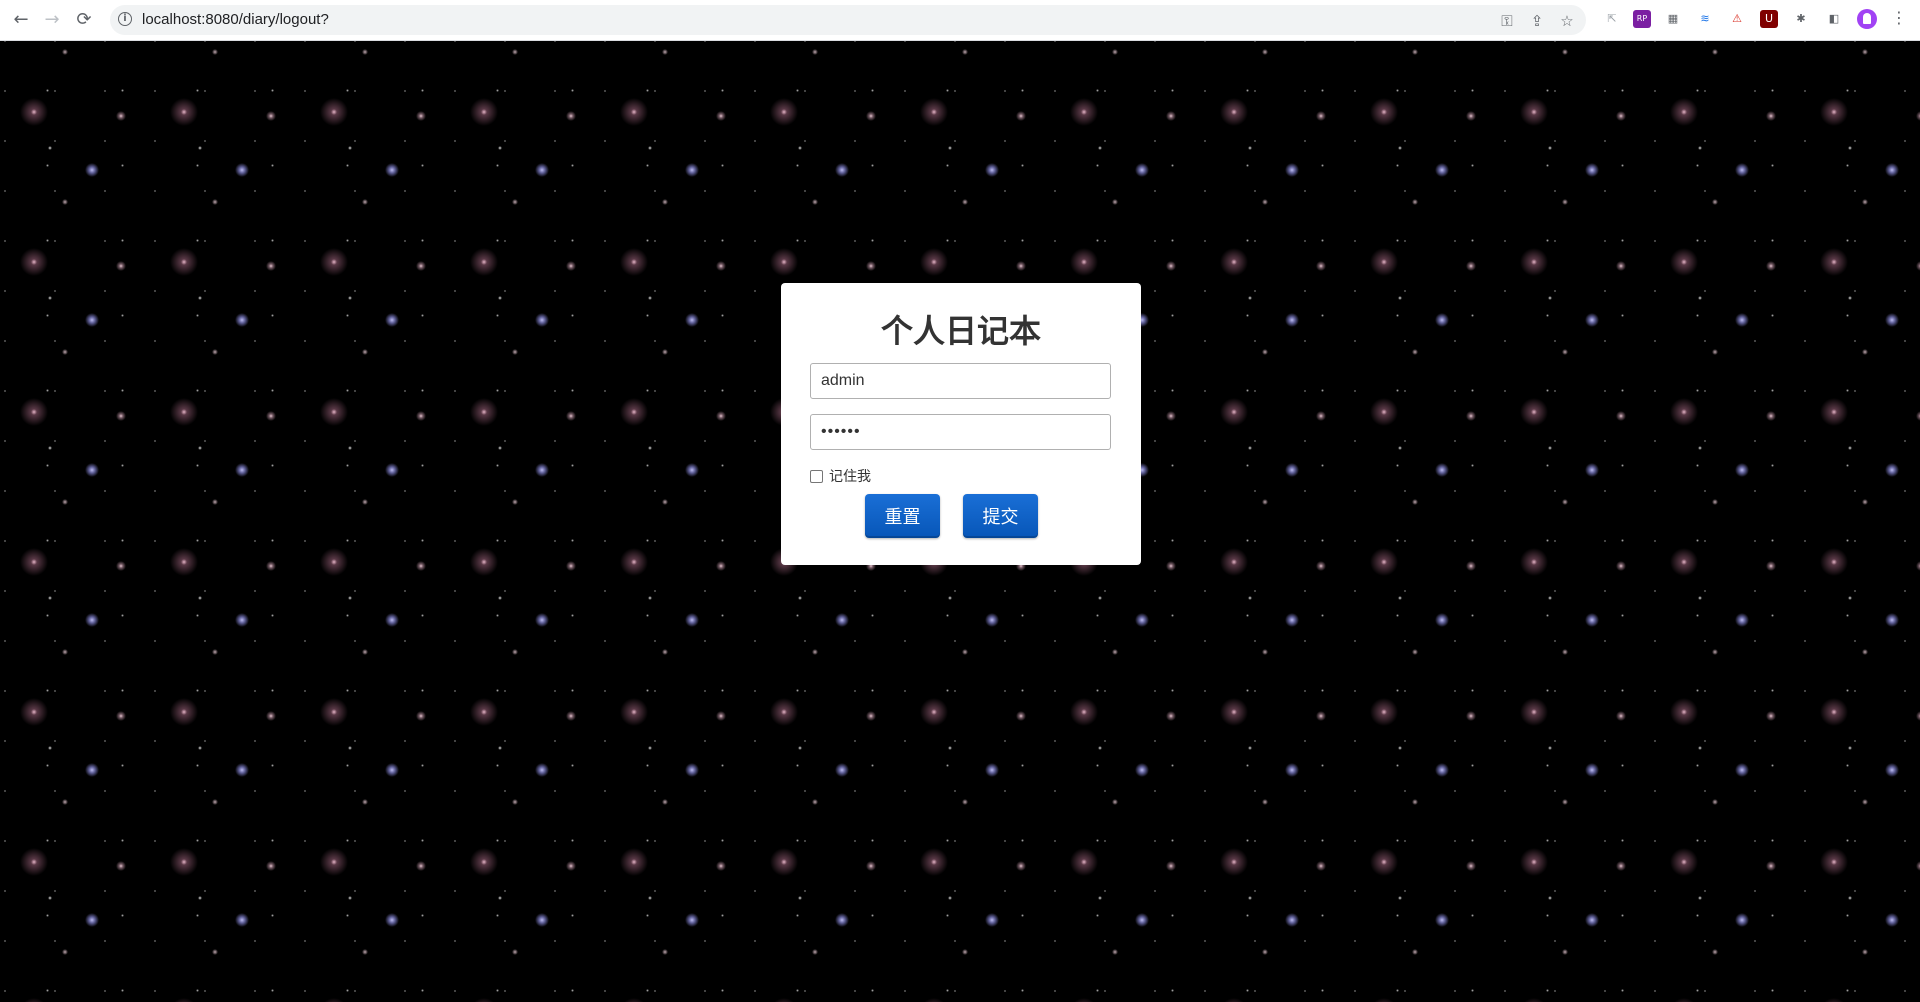  Describe the element at coordinates (1537, 21) in the screenshot. I see `share-icon: ⇪` at that location.